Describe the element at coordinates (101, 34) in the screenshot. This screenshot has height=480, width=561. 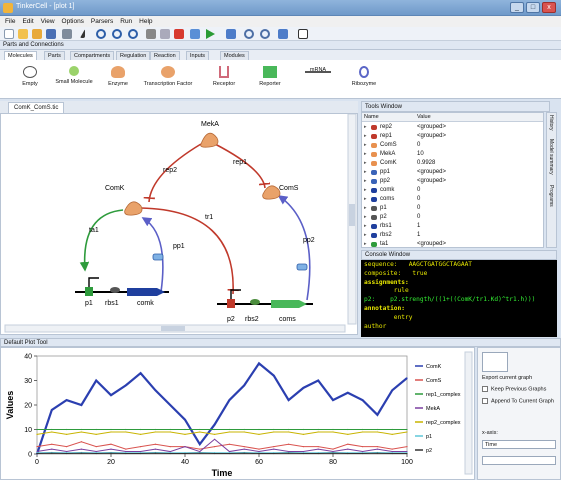
I see `undo-icon` at that location.